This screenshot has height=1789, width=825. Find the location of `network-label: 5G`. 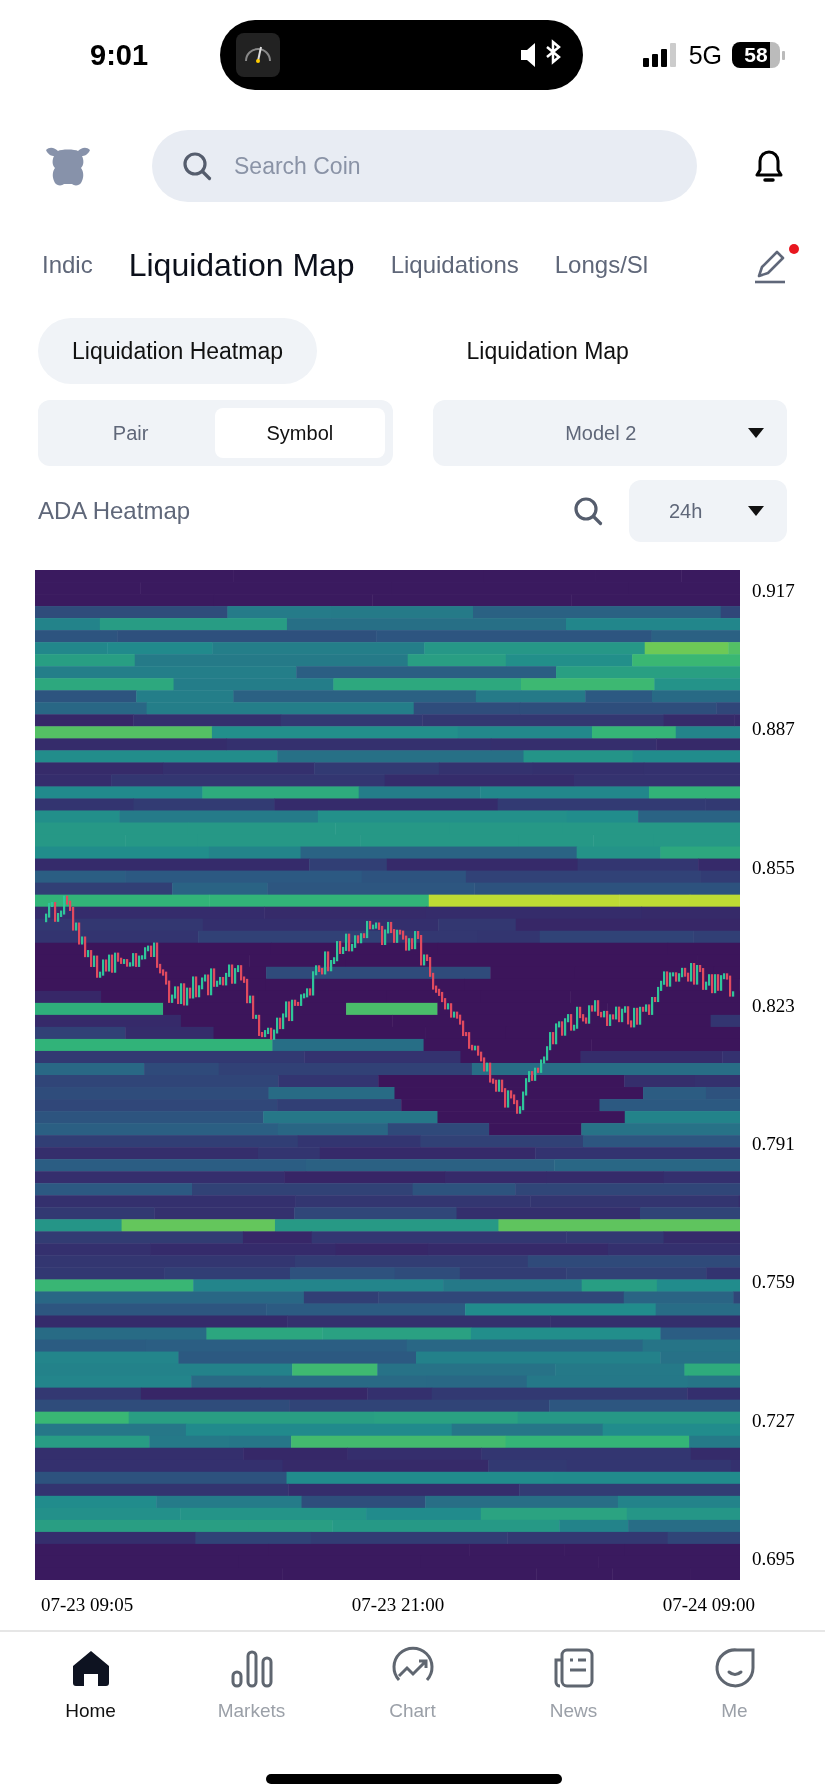

network-label: 5G is located at coordinates (705, 55).